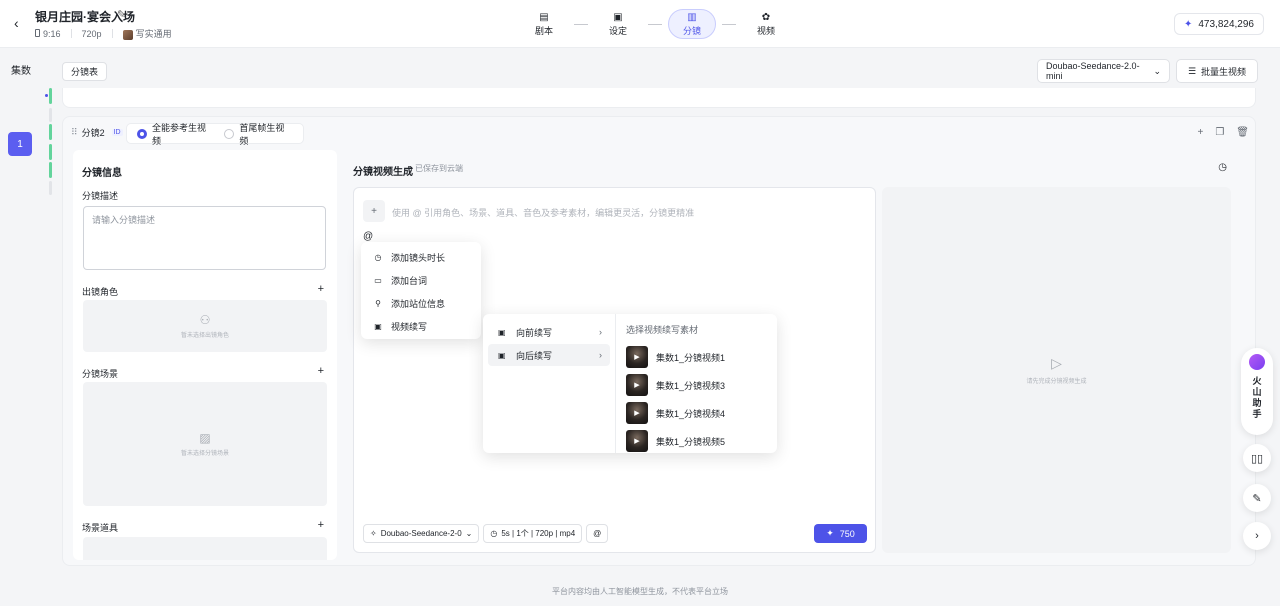  I want to click on notes-icon: ✎, so click(1257, 498).